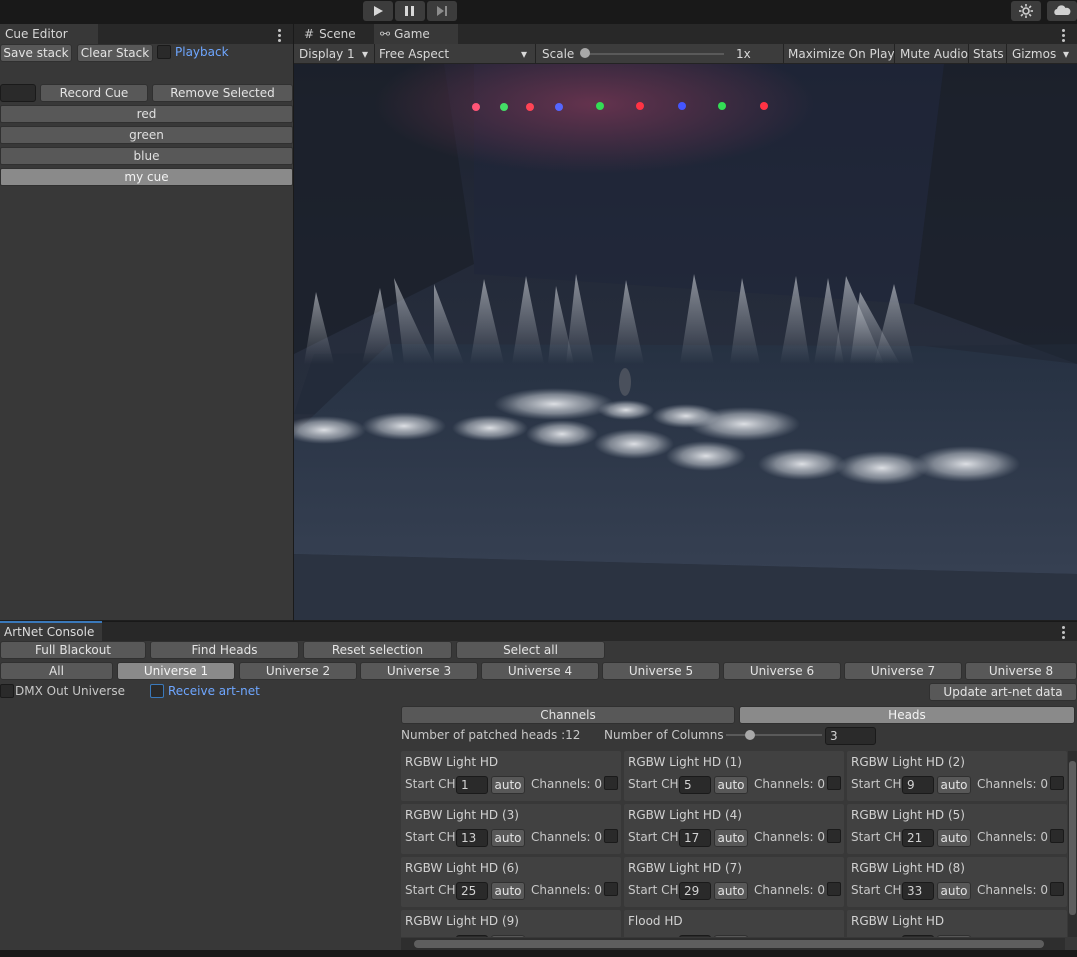 This screenshot has height=957, width=1077. What do you see at coordinates (918, 838) in the screenshot?
I see `start-ch-input: 21` at bounding box center [918, 838].